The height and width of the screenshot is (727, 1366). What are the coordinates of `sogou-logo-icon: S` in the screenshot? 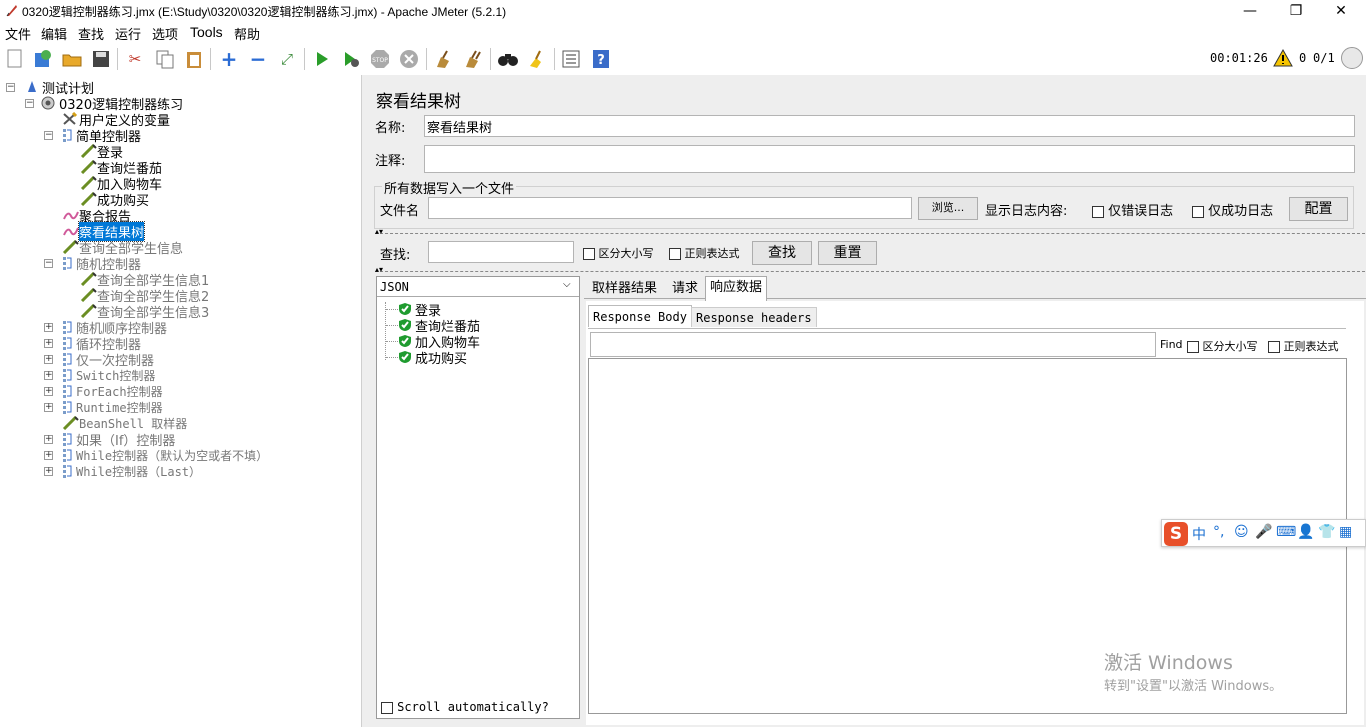 It's located at (1176, 534).